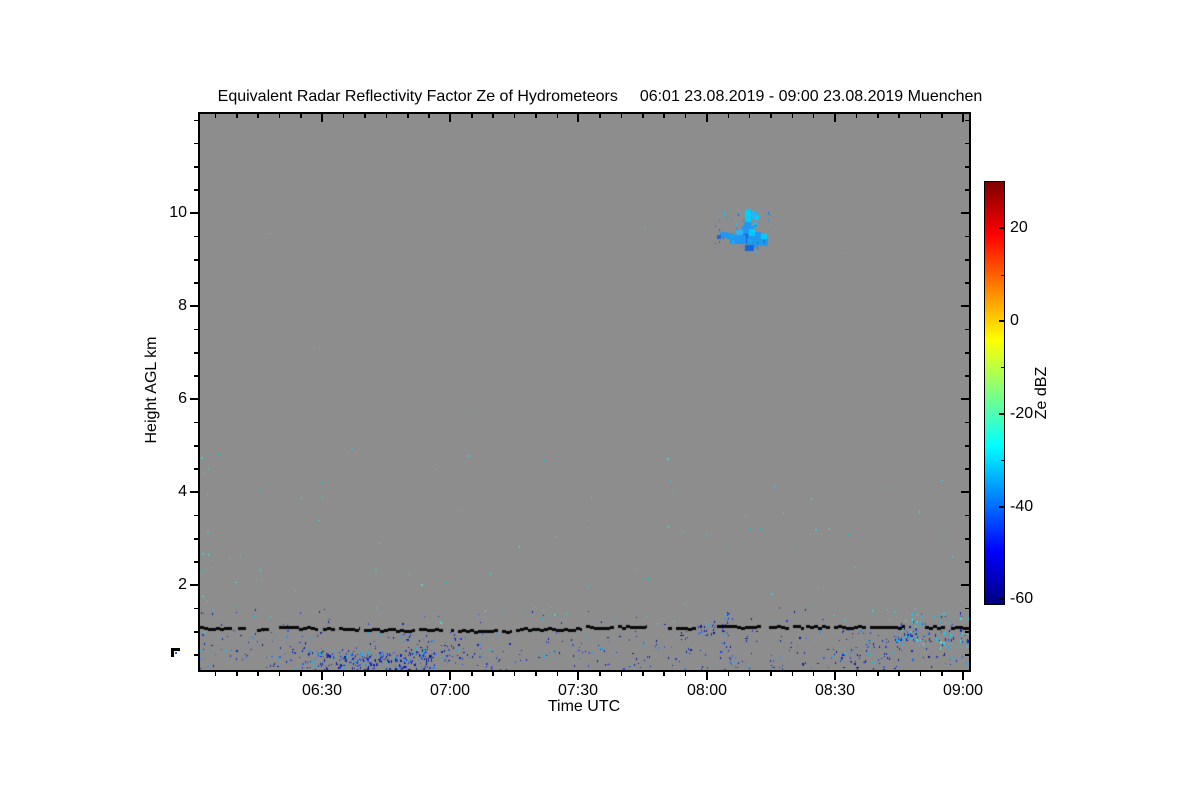 This screenshot has height=800, width=1200. Describe the element at coordinates (584, 706) in the screenshot. I see `x-axis-label: Time UTC` at that location.